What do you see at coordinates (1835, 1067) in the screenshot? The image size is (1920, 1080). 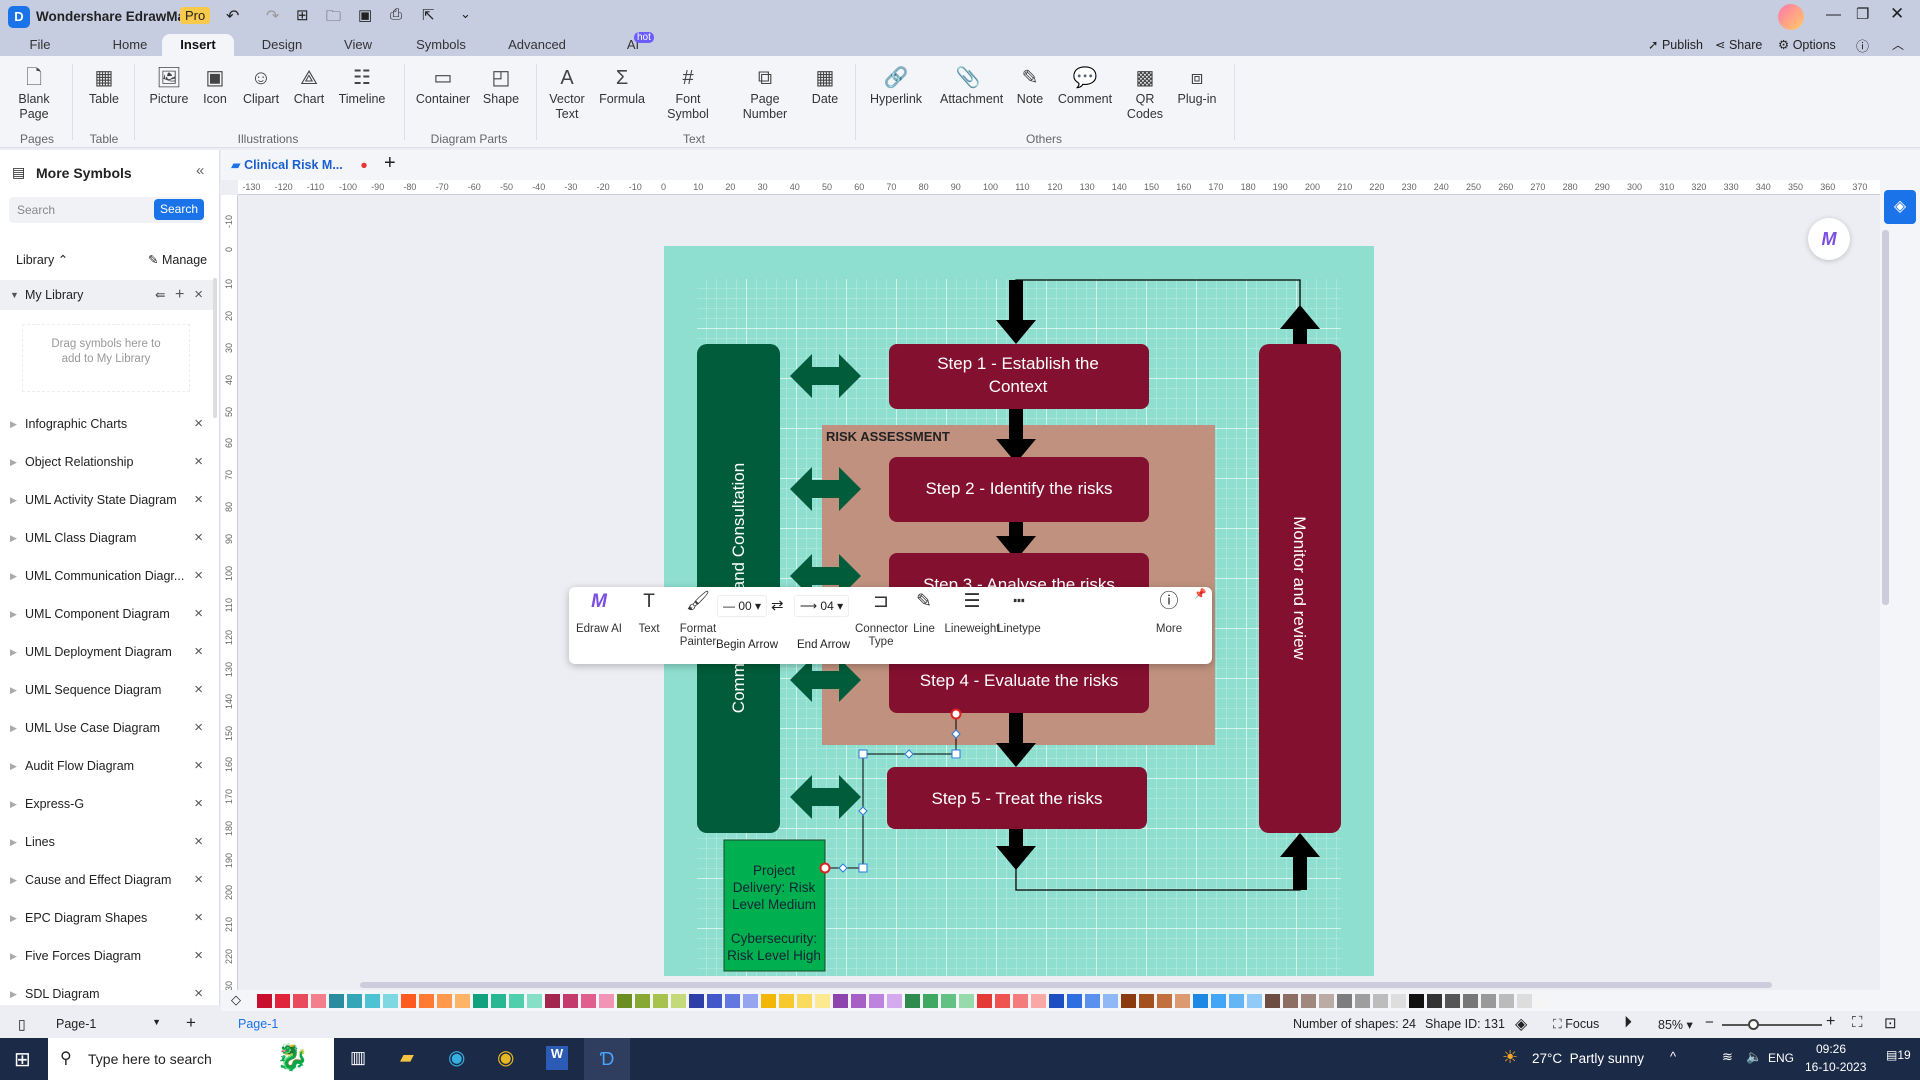 I see `clock-date: 16-10-2023` at bounding box center [1835, 1067].